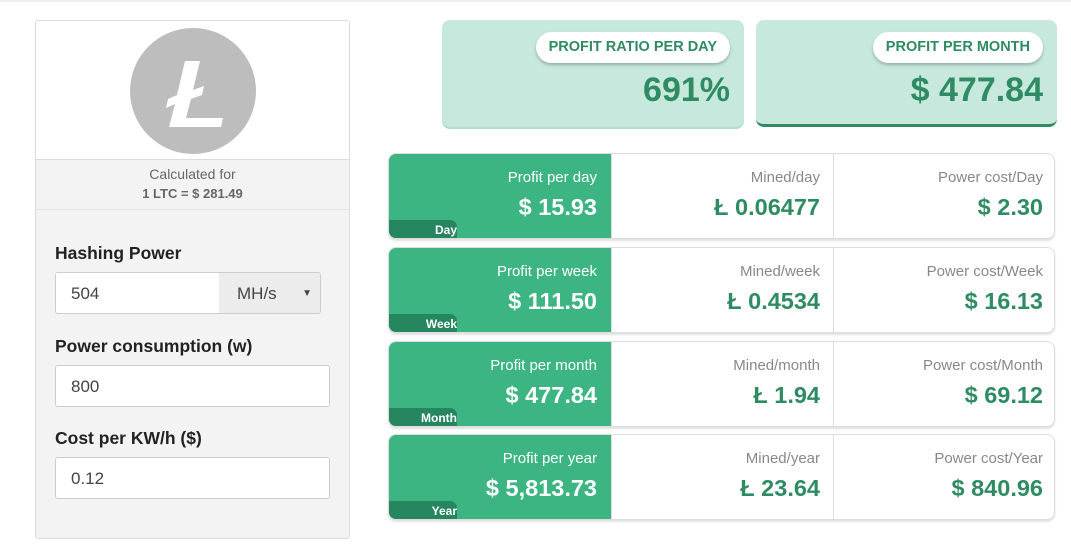 The image size is (1071, 549). What do you see at coordinates (500, 384) in the screenshot?
I see `profit-cell: Profit per month $ 477.84 Month` at bounding box center [500, 384].